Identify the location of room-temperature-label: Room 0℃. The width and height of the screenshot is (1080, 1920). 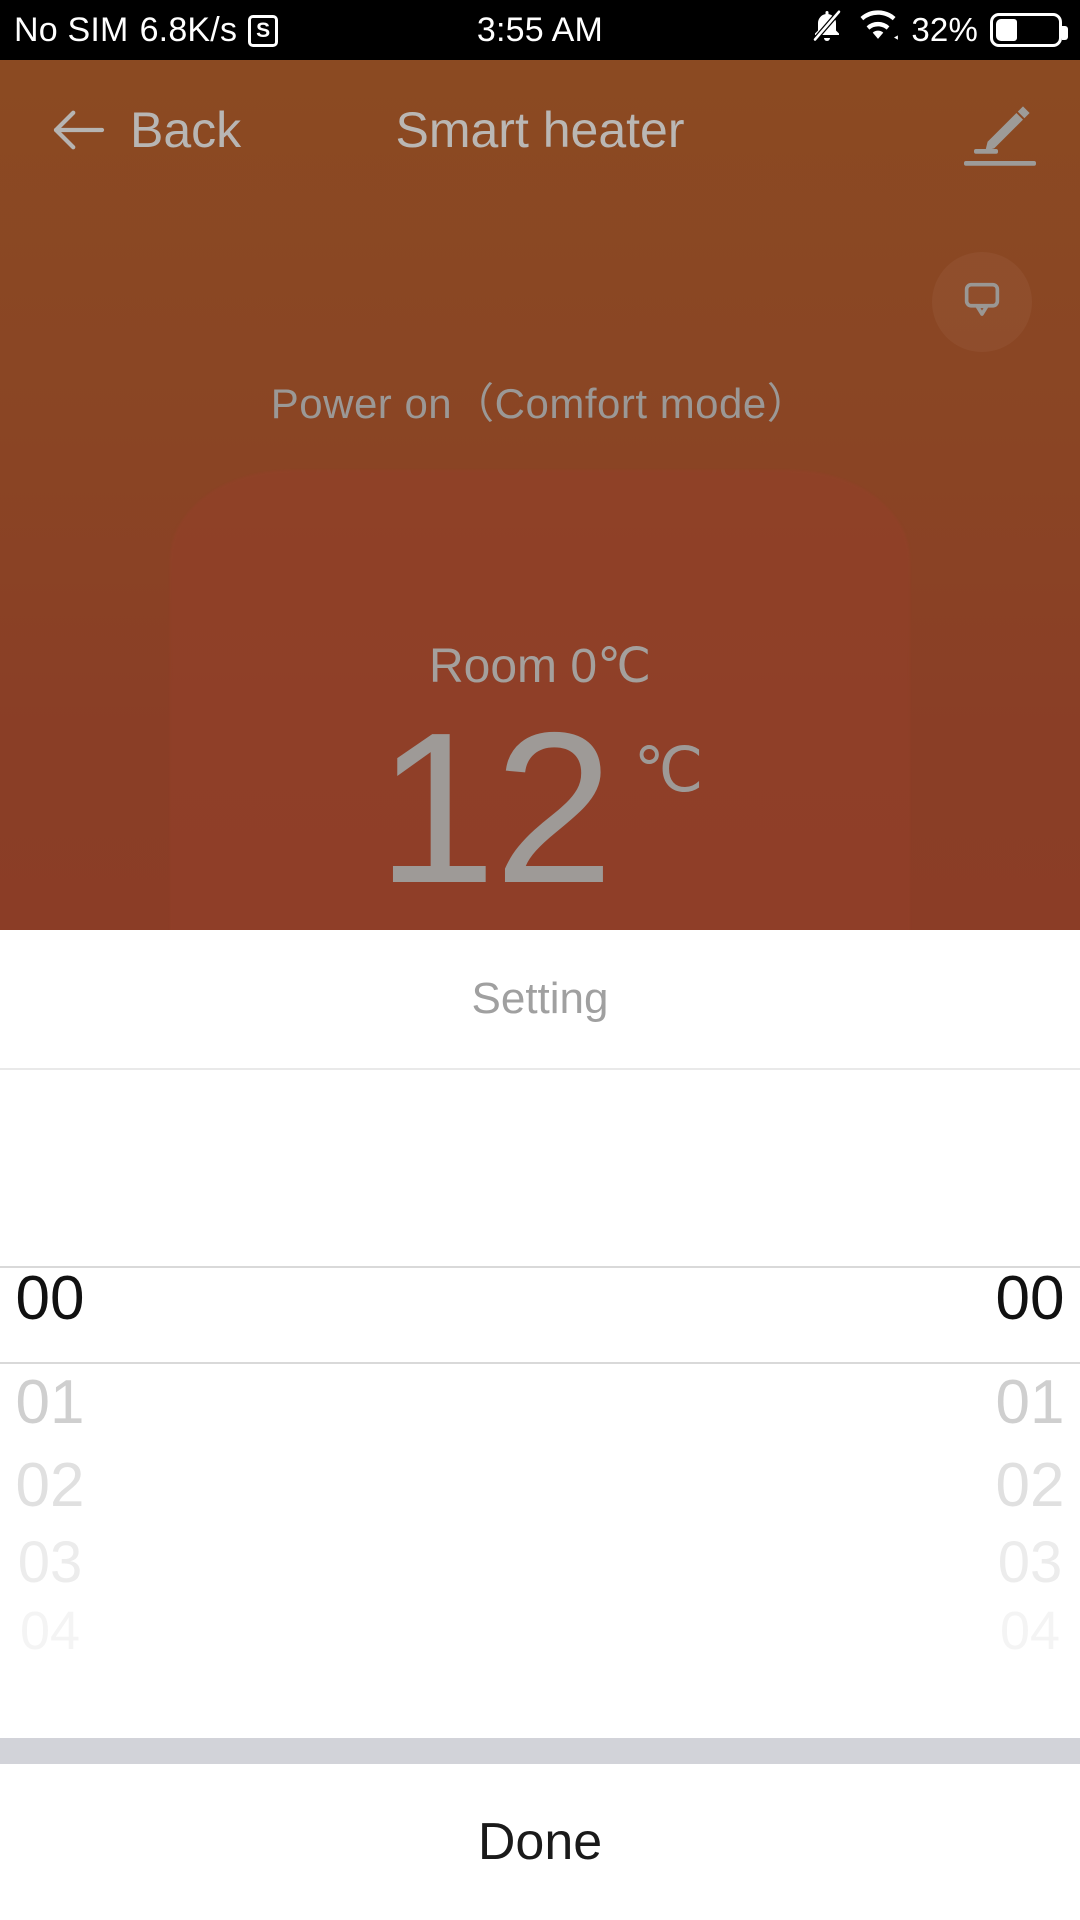
(540, 666).